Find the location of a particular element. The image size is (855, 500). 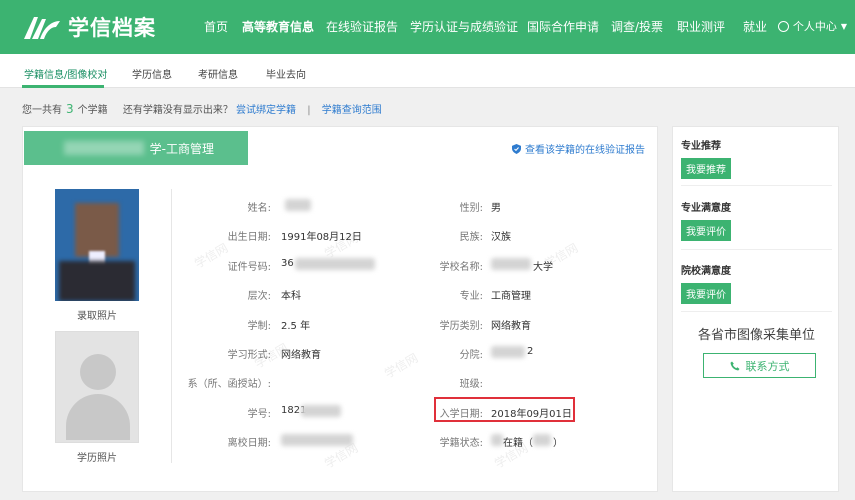

user-center-menu: 个人中心 ▼ is located at coordinates (812, 26).